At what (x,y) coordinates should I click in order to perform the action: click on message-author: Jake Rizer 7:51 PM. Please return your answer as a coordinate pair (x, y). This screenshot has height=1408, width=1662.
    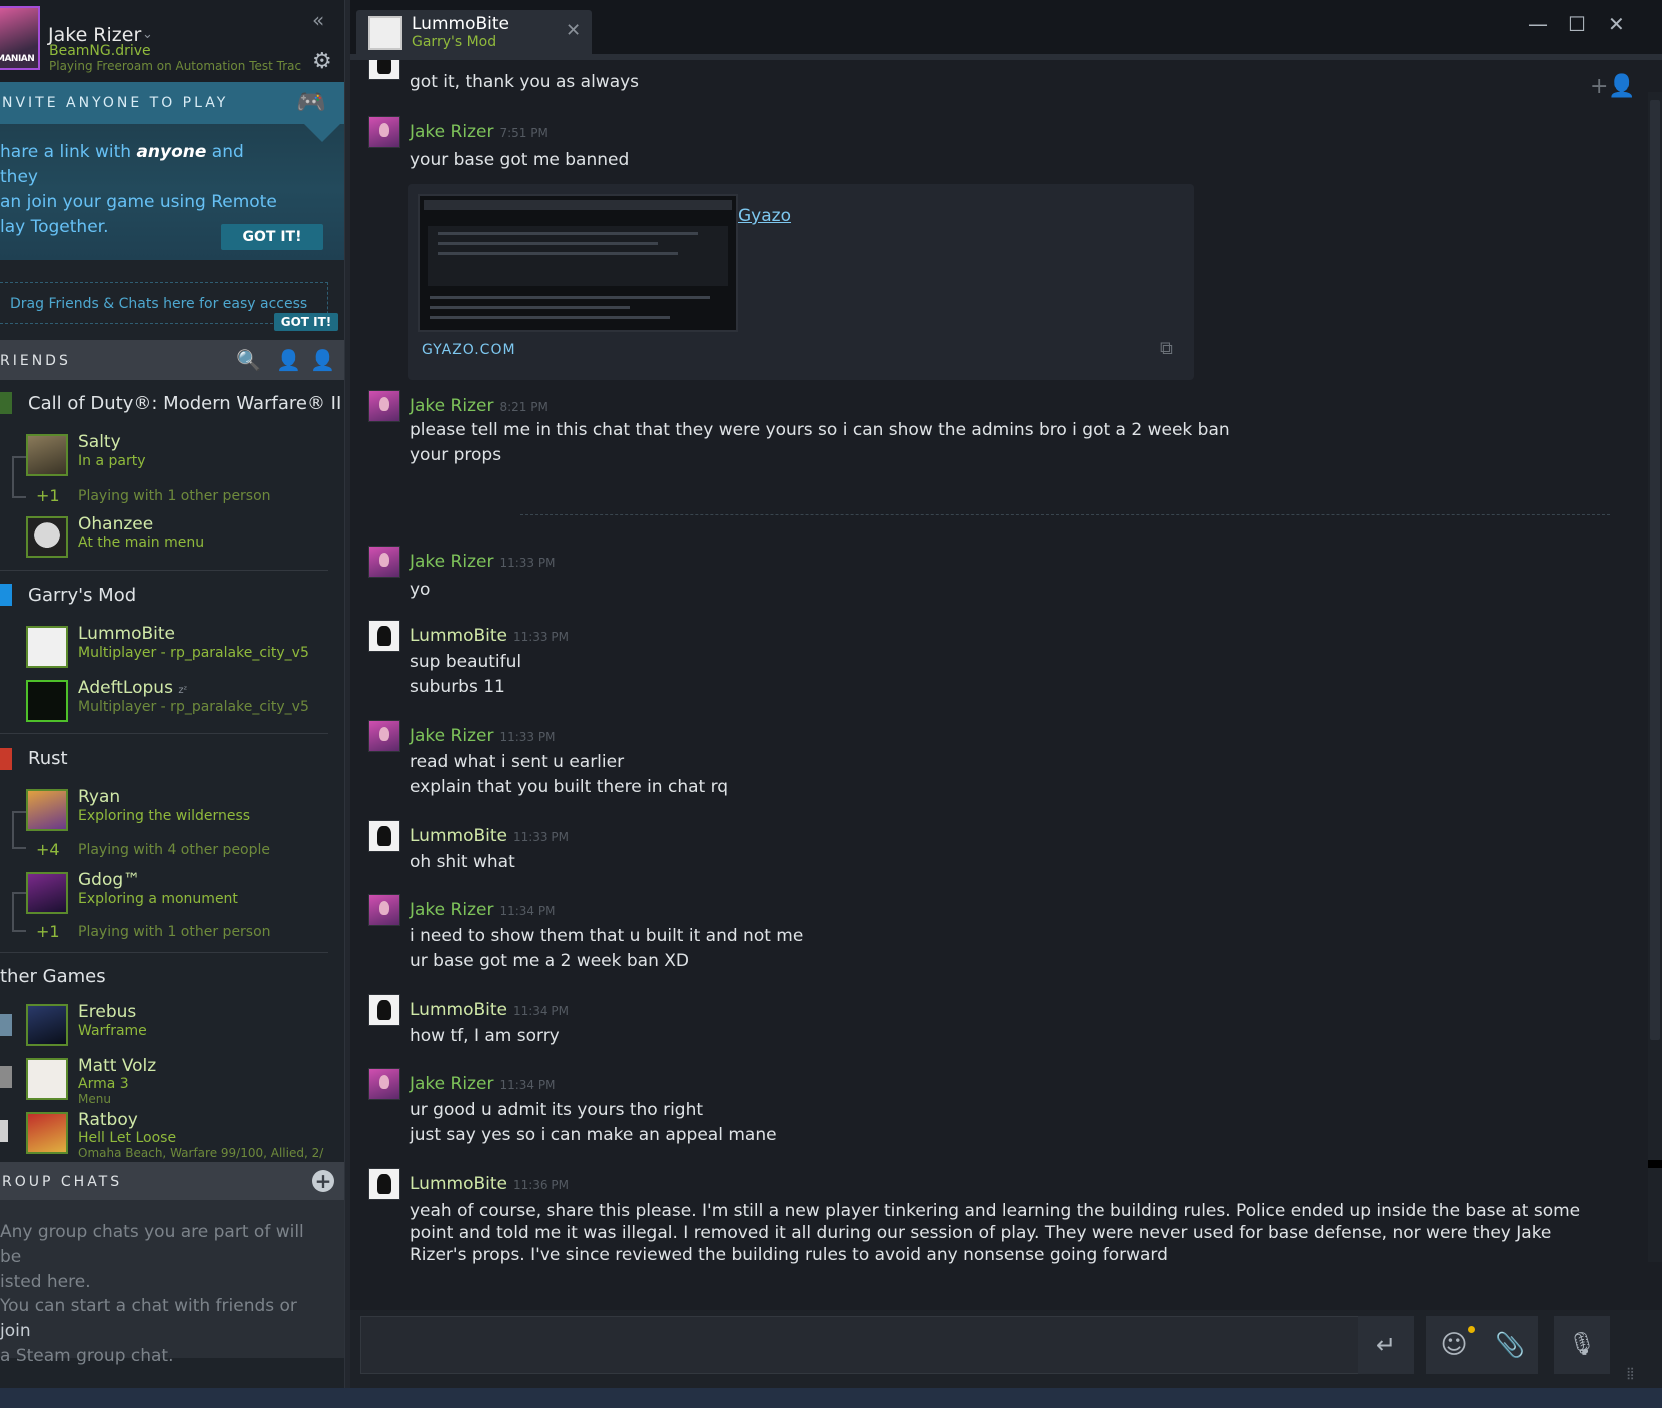
    Looking at the image, I should click on (479, 132).